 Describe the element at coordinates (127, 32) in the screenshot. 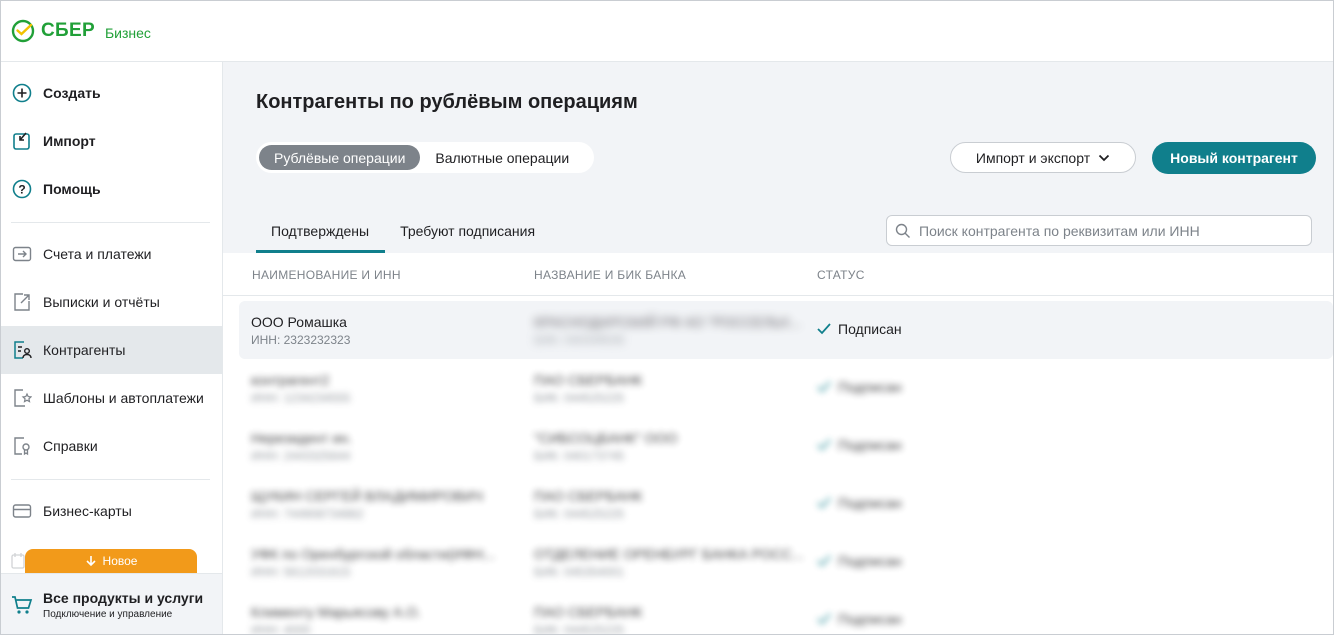

I see `brand-sub: Бизнес` at that location.